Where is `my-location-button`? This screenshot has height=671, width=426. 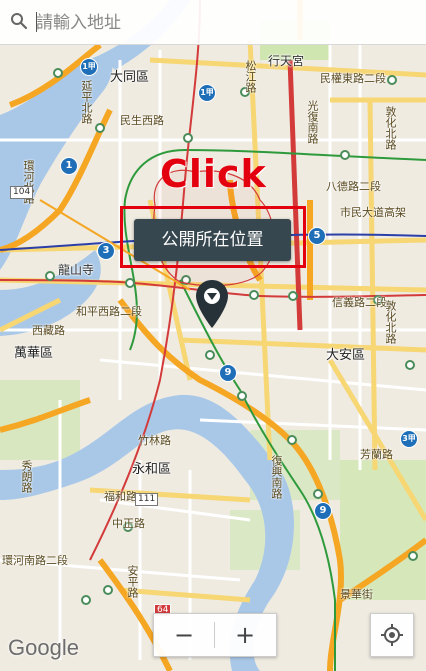 my-location-button is located at coordinates (392, 635).